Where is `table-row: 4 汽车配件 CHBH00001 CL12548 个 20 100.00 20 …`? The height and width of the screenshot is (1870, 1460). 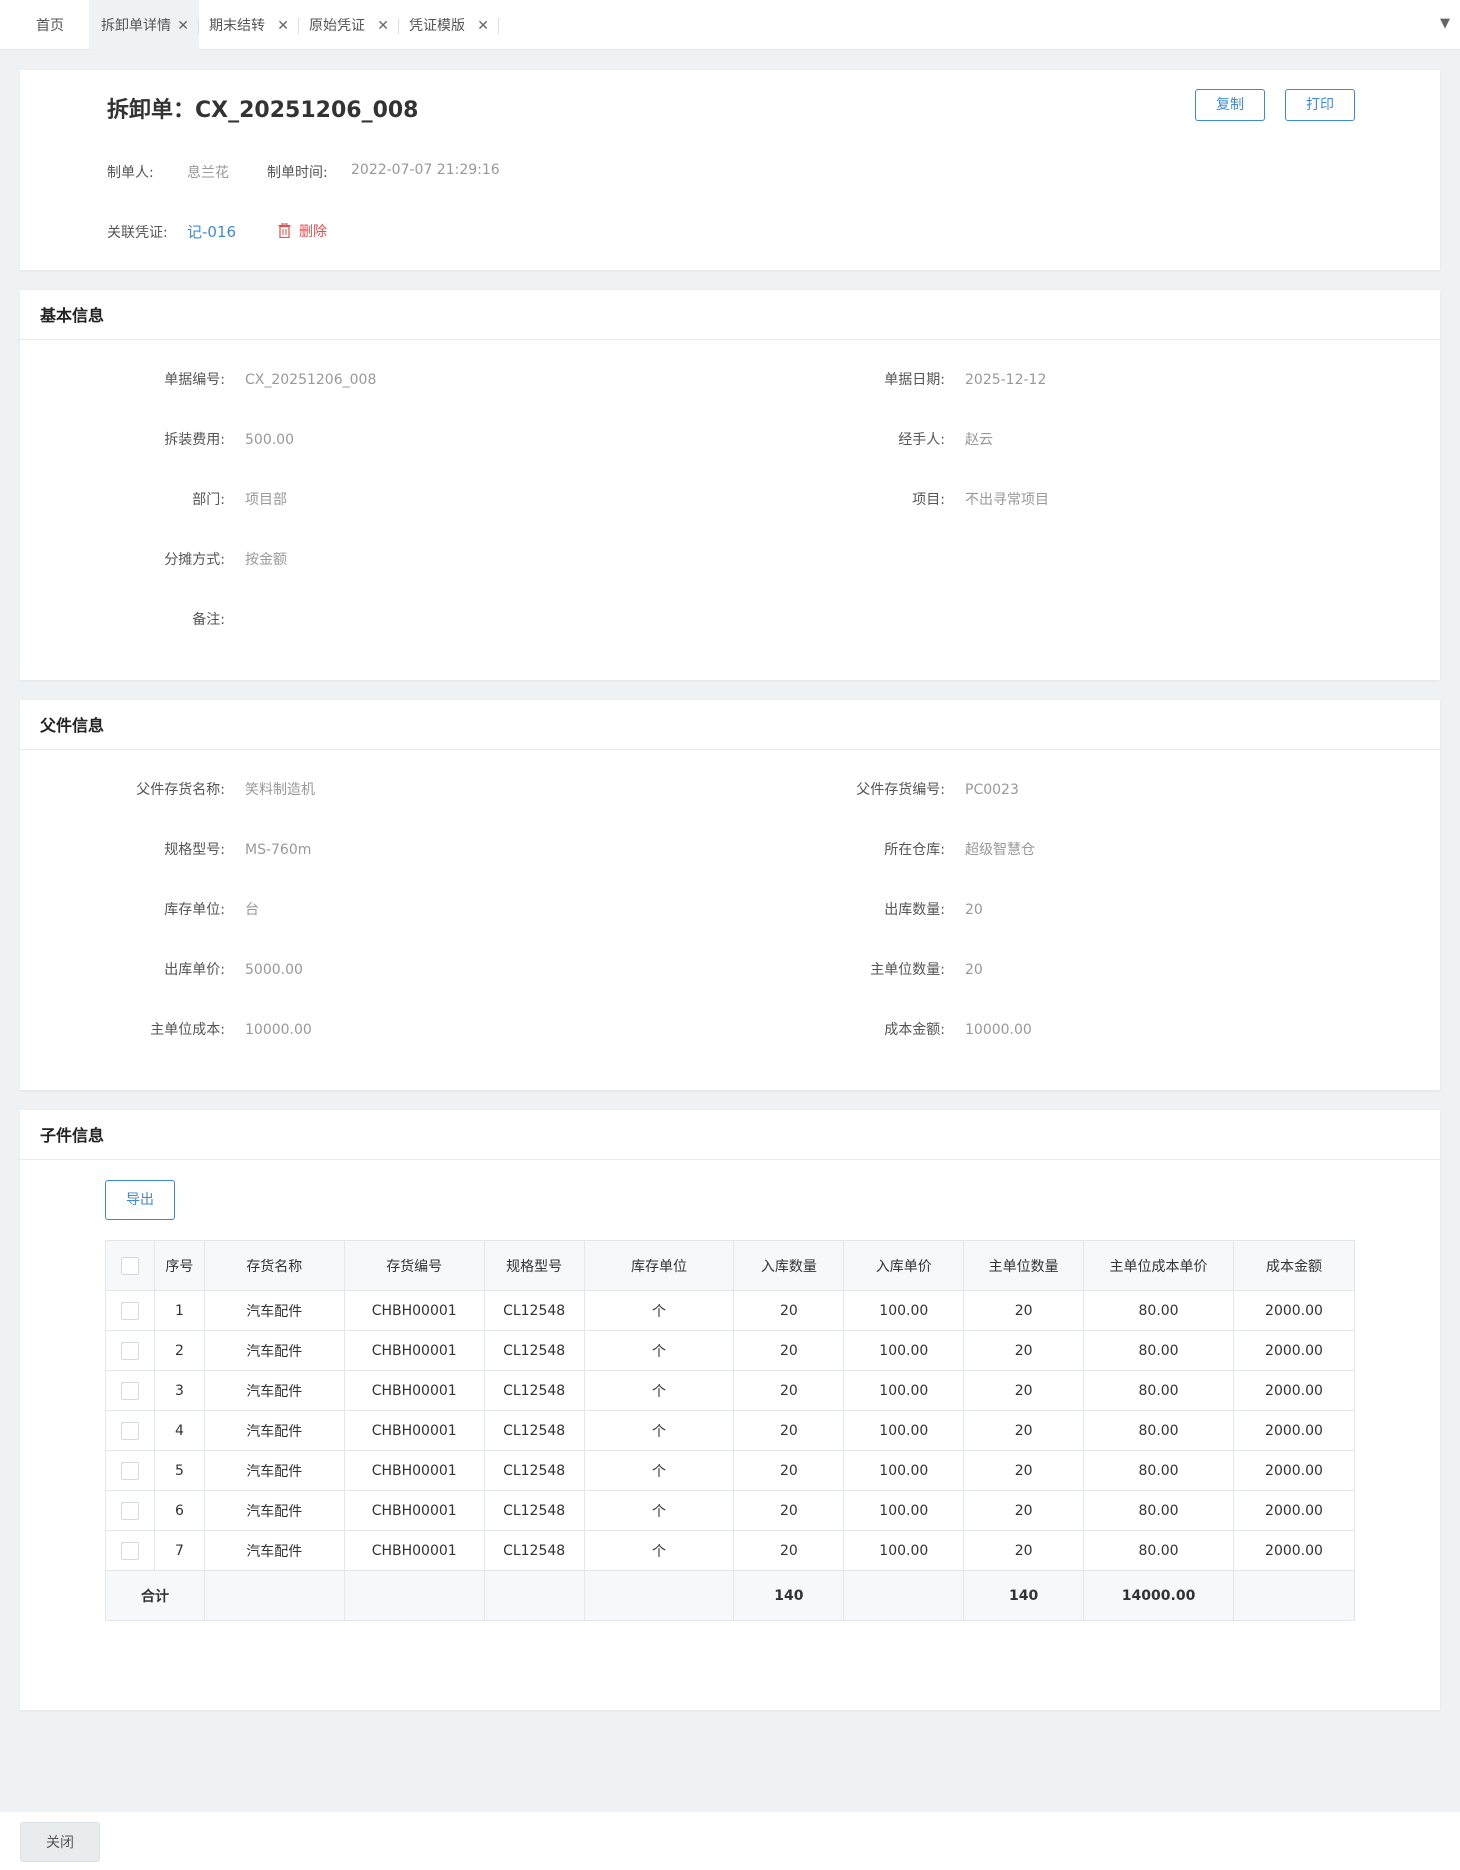 table-row: 4 汽车配件 CHBH00001 CL12548 个 20 100.00 20 … is located at coordinates (730, 1430).